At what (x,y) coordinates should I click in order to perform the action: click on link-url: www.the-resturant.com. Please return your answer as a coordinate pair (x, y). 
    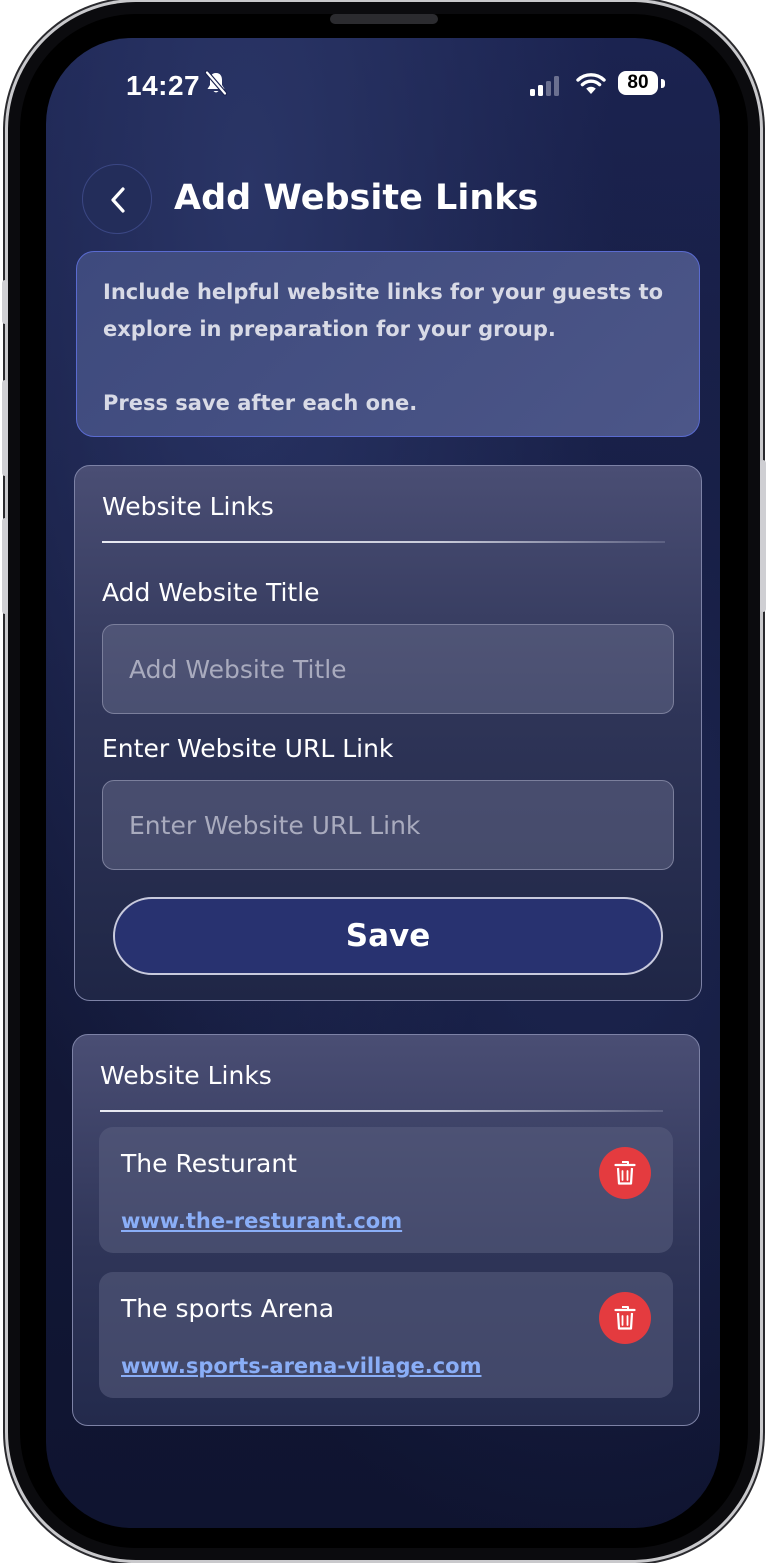
    Looking at the image, I should click on (261, 1221).